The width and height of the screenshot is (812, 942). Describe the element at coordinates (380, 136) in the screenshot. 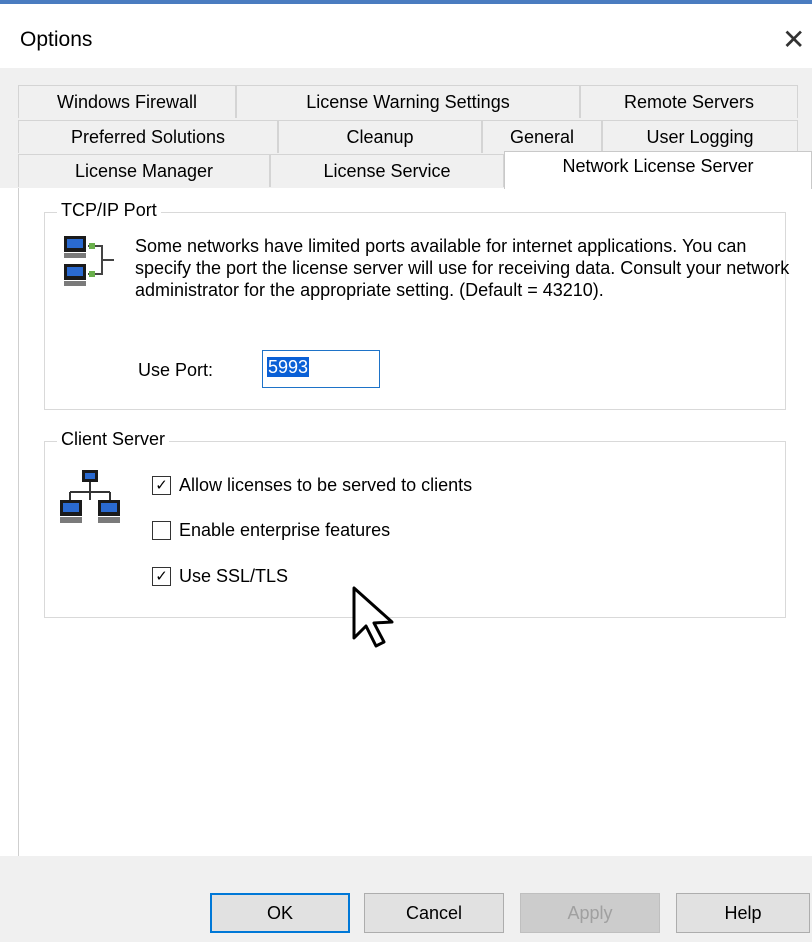

I see `tab-cleanup: Cleanup` at that location.